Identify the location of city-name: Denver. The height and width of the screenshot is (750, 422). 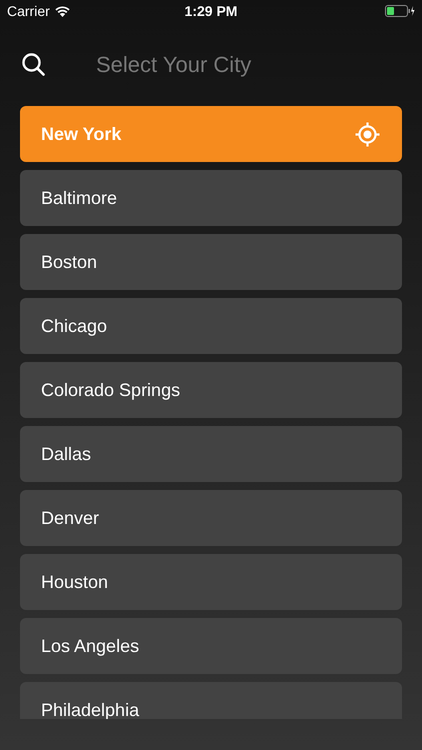
(70, 518).